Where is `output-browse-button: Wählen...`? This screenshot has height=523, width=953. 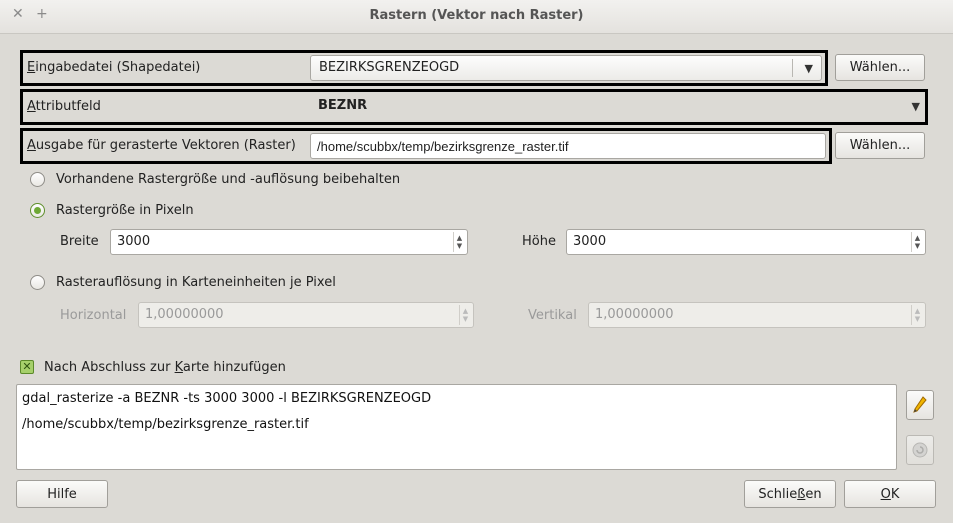
output-browse-button: Wählen... is located at coordinates (880, 145).